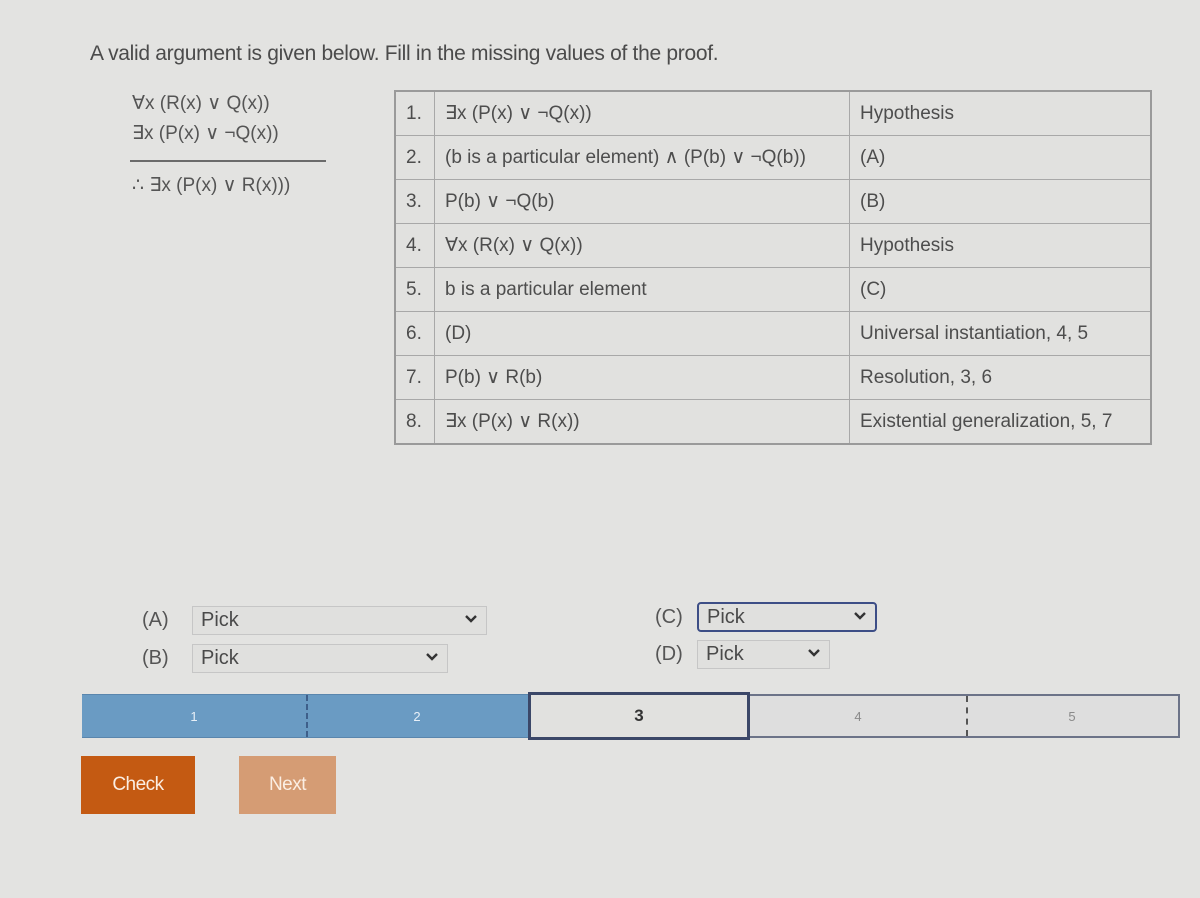  I want to click on proof-row: 5. b is a particular element (C), so click(773, 289).